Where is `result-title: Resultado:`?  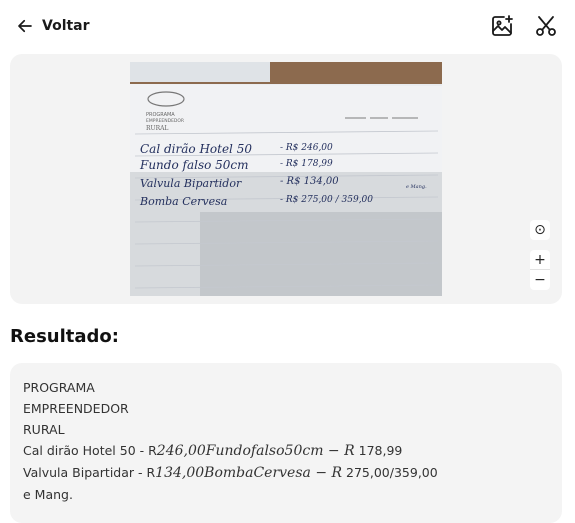 result-title: Resultado: is located at coordinates (64, 336).